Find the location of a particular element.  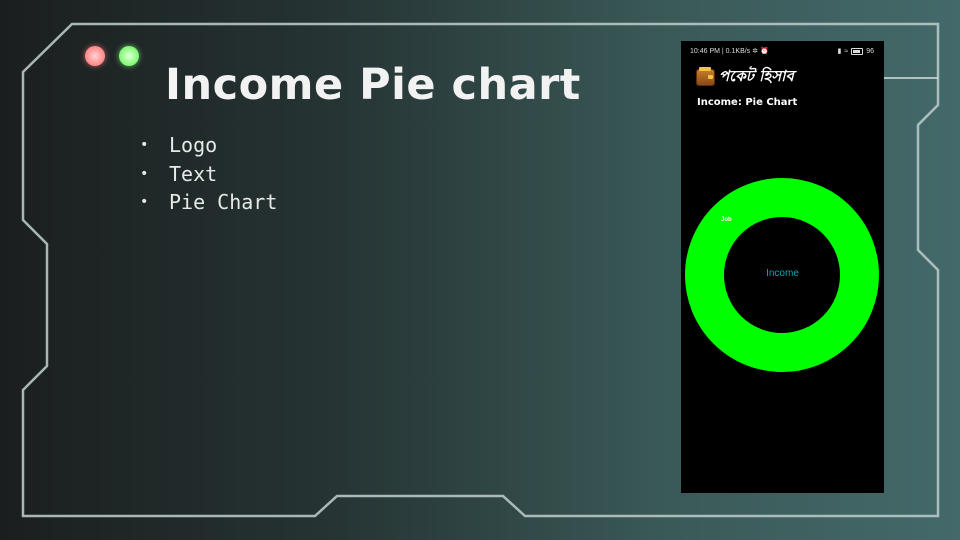

slice-label-job: Job is located at coordinates (726, 220).